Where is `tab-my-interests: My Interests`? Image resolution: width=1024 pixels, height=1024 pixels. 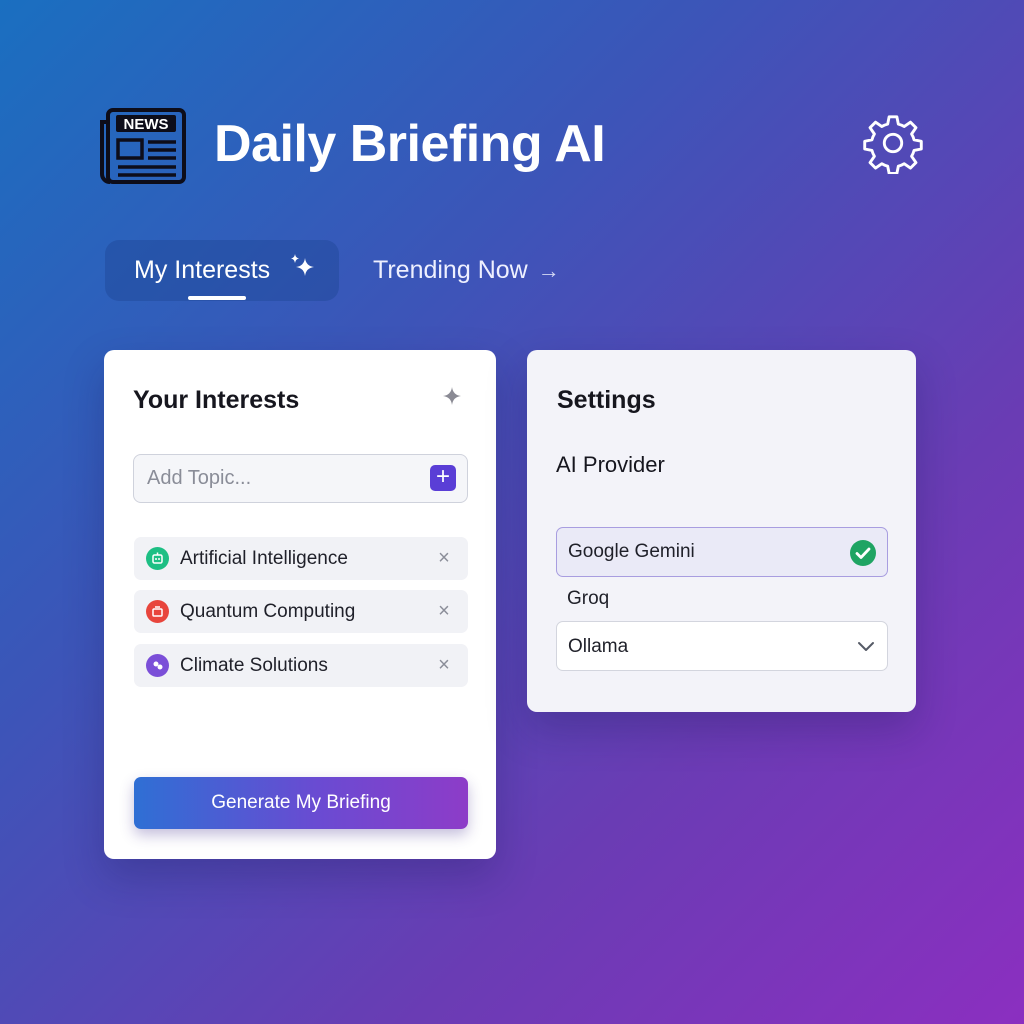 tab-my-interests: My Interests is located at coordinates (222, 270).